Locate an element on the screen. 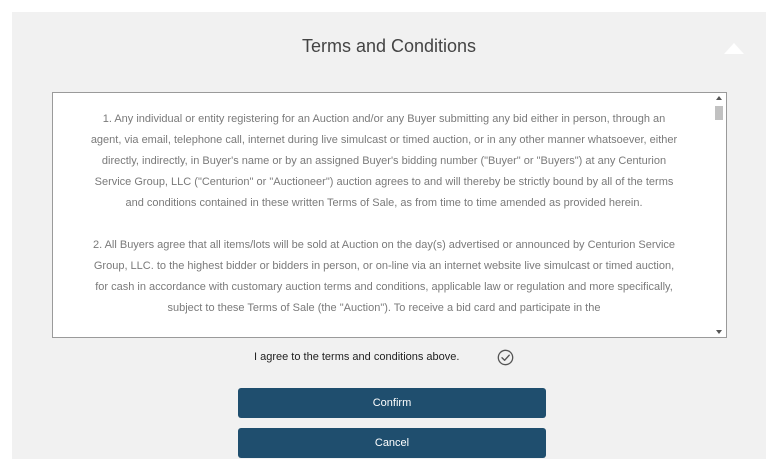  triangle-up-icon is located at coordinates (734, 48).